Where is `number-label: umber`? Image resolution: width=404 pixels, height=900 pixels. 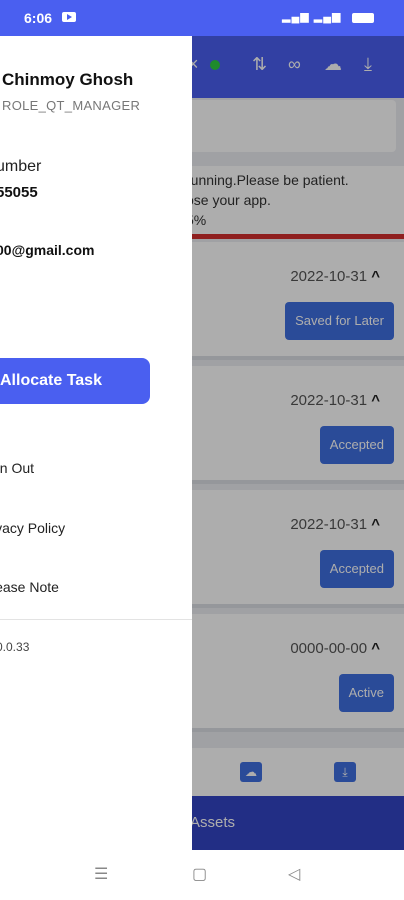
number-label: umber is located at coordinates (21, 166).